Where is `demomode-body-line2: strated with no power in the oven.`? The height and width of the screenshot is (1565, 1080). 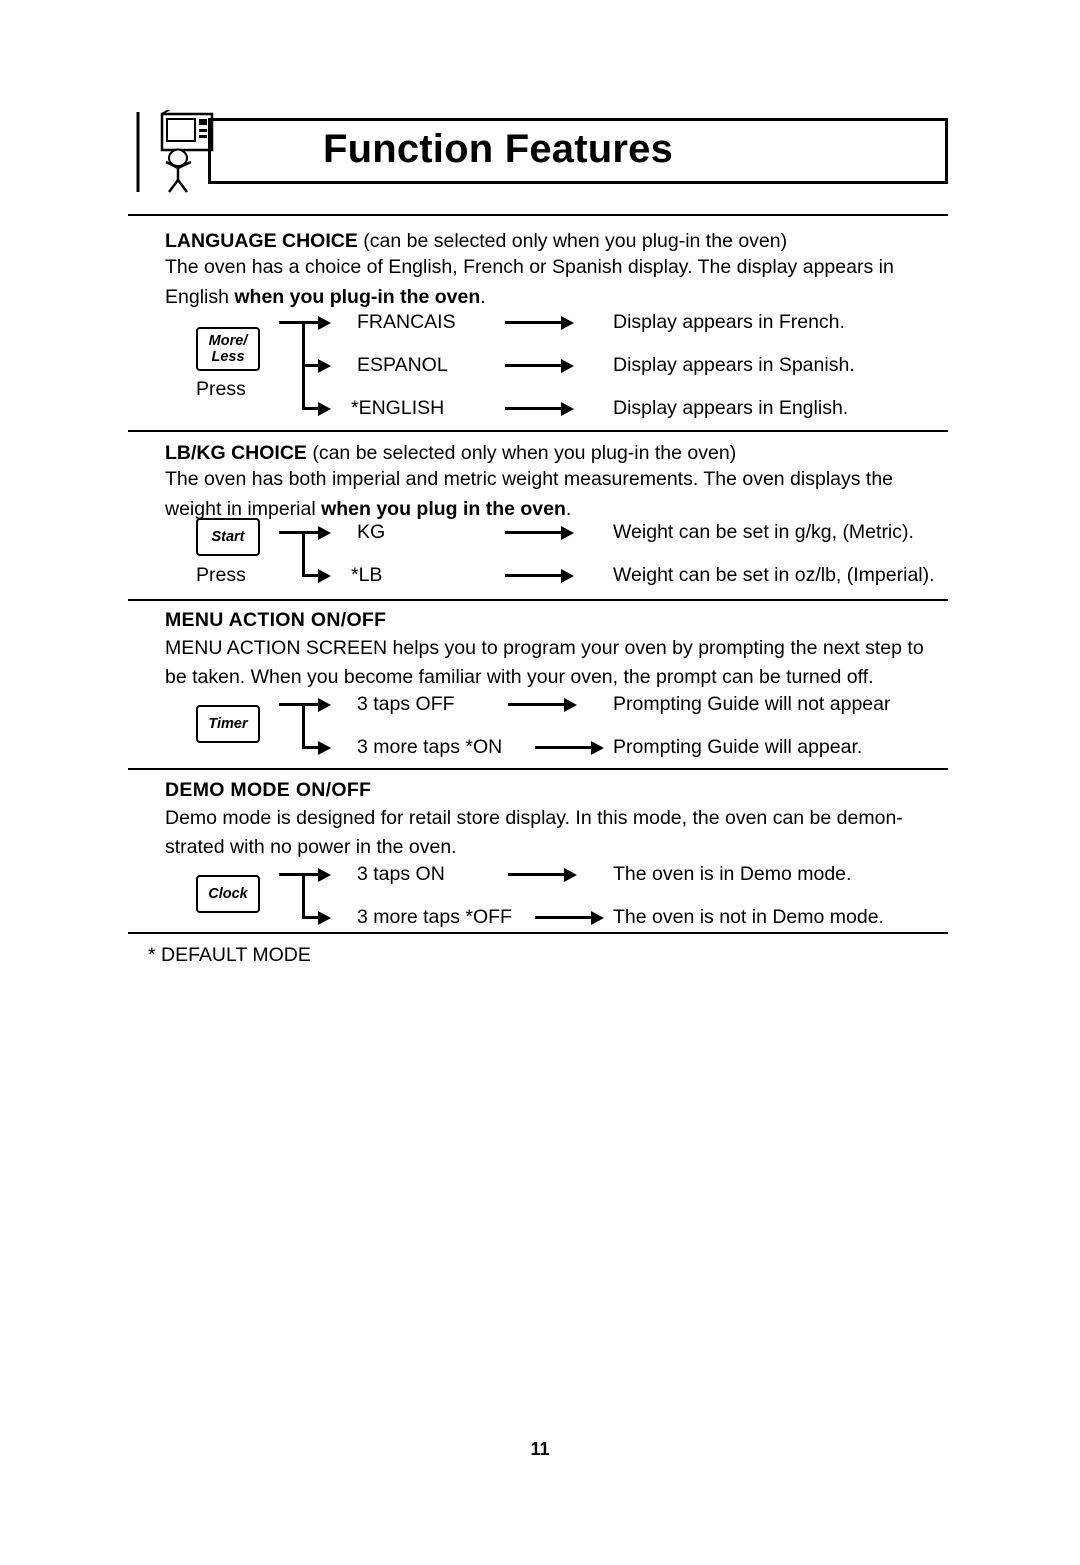
demomode-body-line2: strated with no power in the oven. is located at coordinates (311, 847).